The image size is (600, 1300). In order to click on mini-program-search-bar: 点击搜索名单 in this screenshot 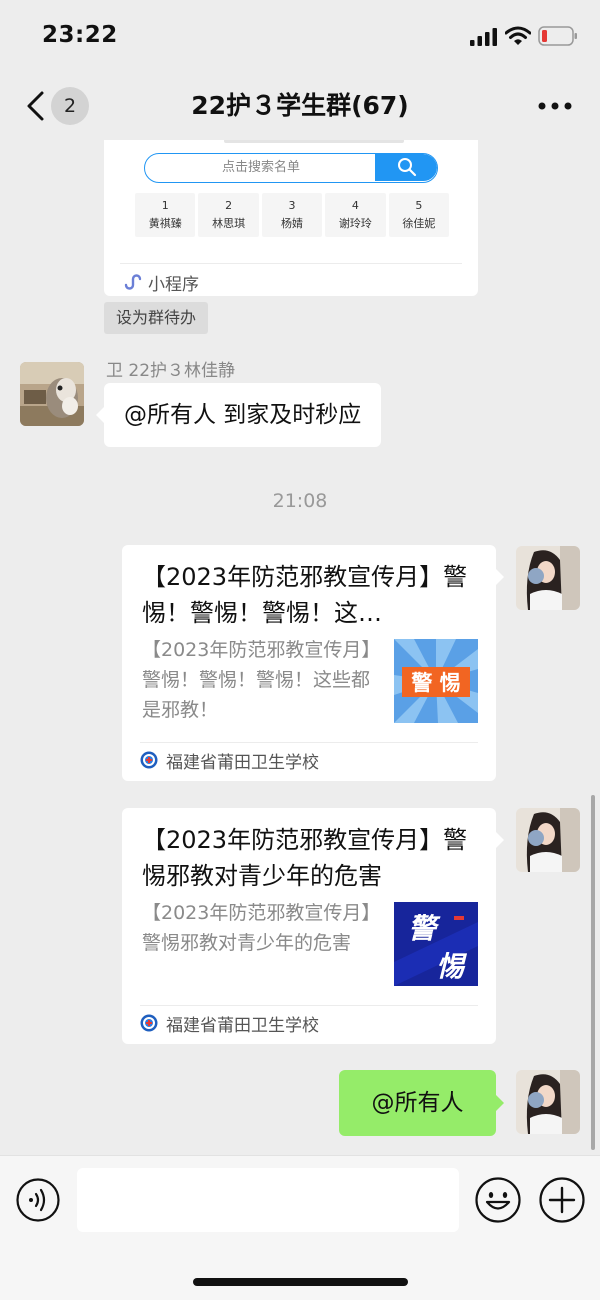, I will do `click(291, 168)`.